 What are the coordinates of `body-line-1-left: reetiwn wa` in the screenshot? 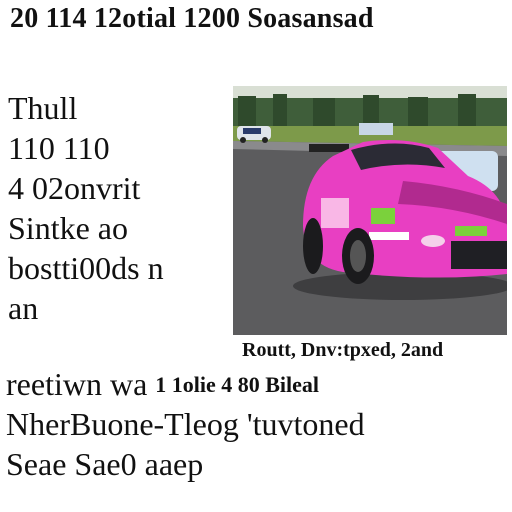 It's located at (77, 384).